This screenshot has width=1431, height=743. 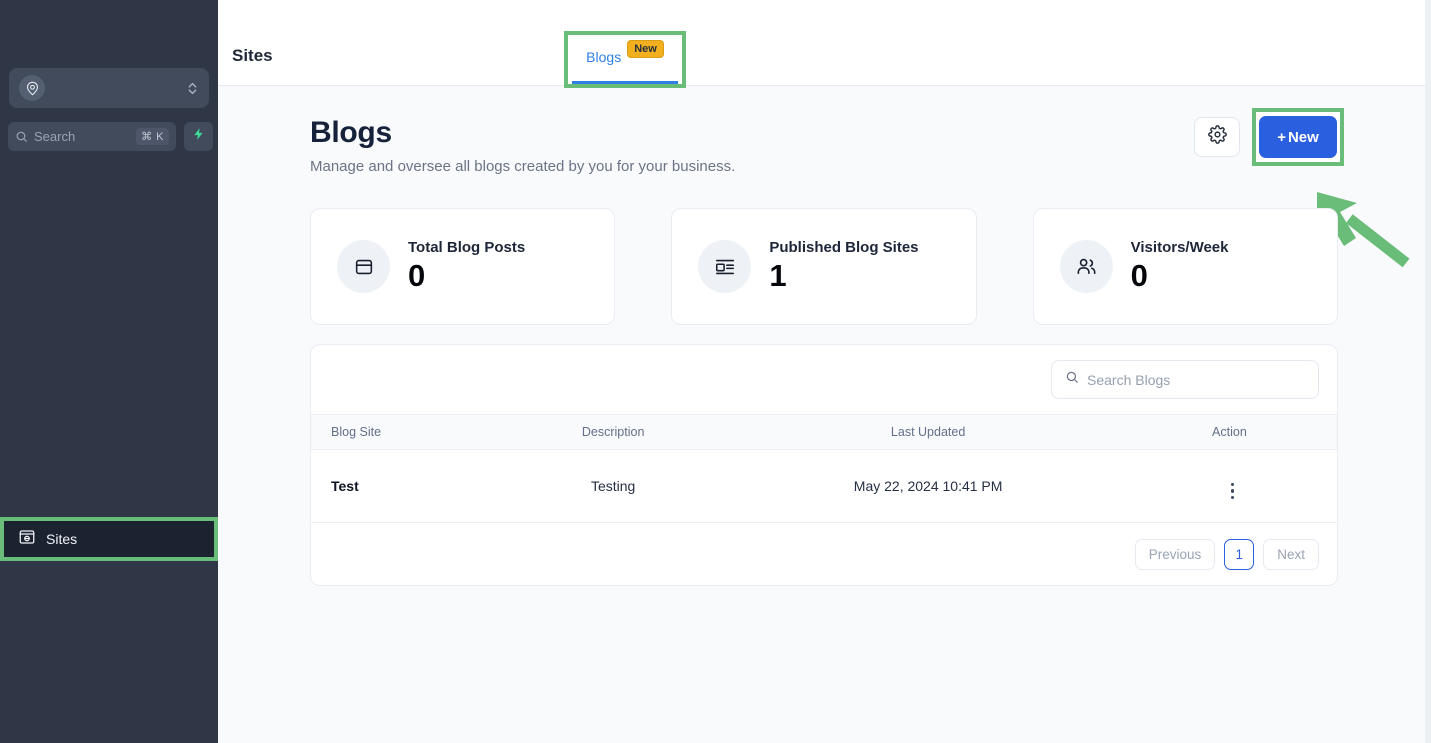 I want to click on tab-blogs-highlight: Blogs New, so click(x=625, y=59).